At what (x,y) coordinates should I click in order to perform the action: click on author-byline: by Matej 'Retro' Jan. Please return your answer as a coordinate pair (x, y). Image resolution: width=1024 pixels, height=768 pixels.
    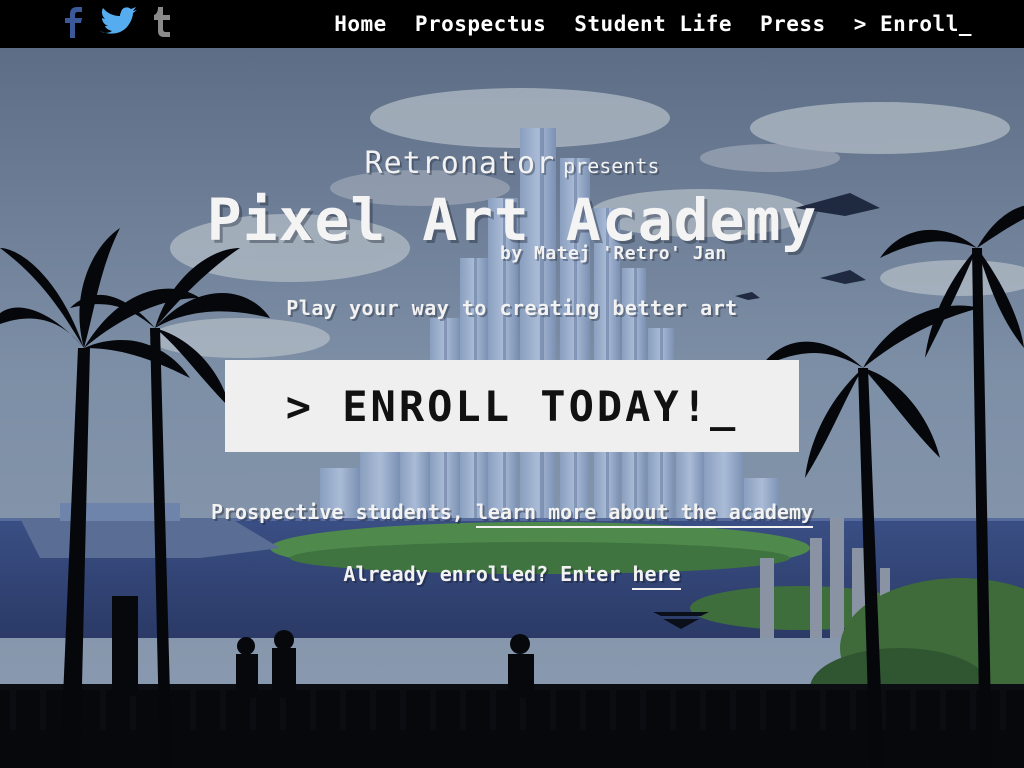
    Looking at the image, I should click on (613, 253).